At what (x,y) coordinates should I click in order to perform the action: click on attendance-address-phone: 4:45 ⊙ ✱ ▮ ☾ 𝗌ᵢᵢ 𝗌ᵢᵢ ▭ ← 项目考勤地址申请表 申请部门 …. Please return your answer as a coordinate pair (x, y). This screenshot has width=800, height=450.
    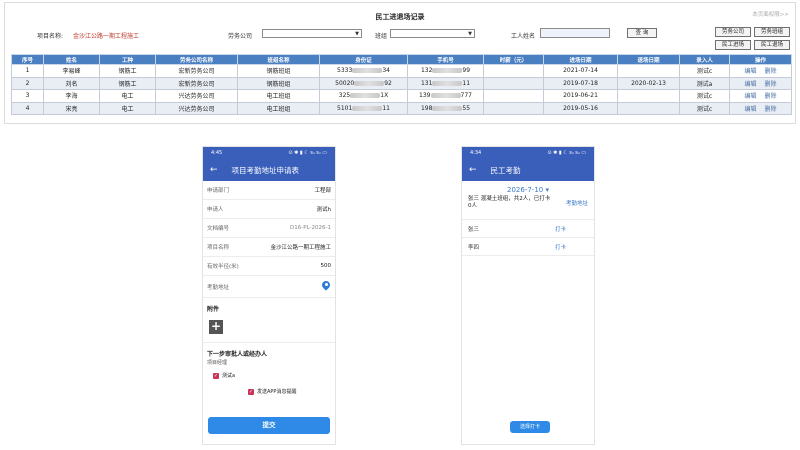
    Looking at the image, I should click on (269, 295).